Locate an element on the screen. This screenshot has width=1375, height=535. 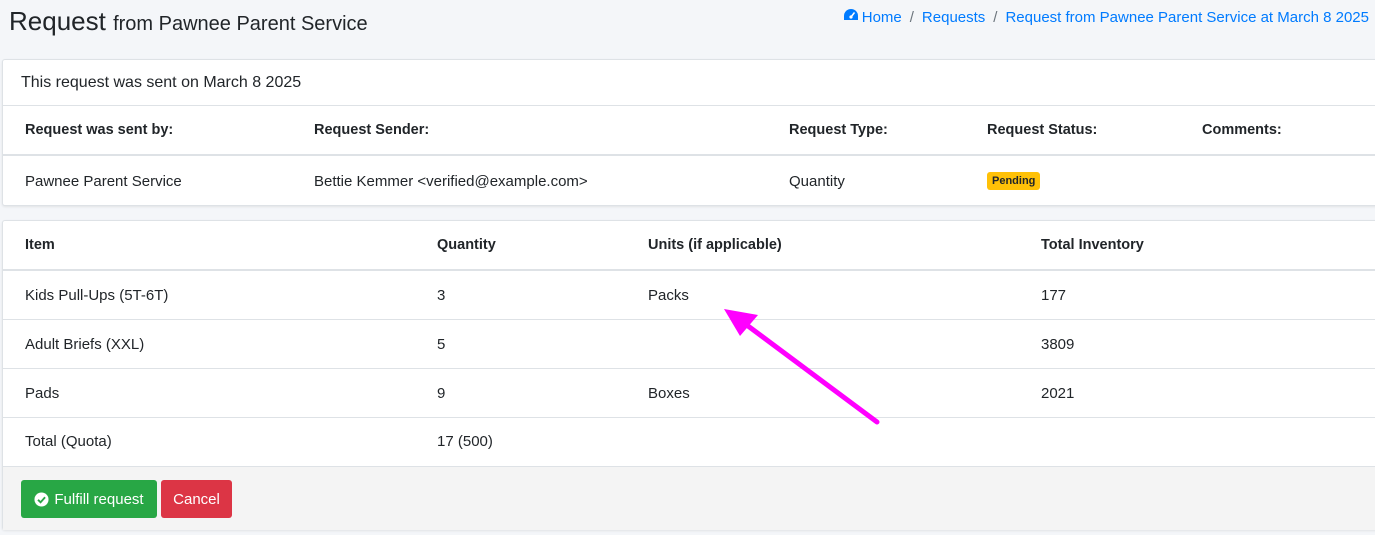
table-row: Adult Briefs (XXL) 5 3809 is located at coordinates (689, 344).